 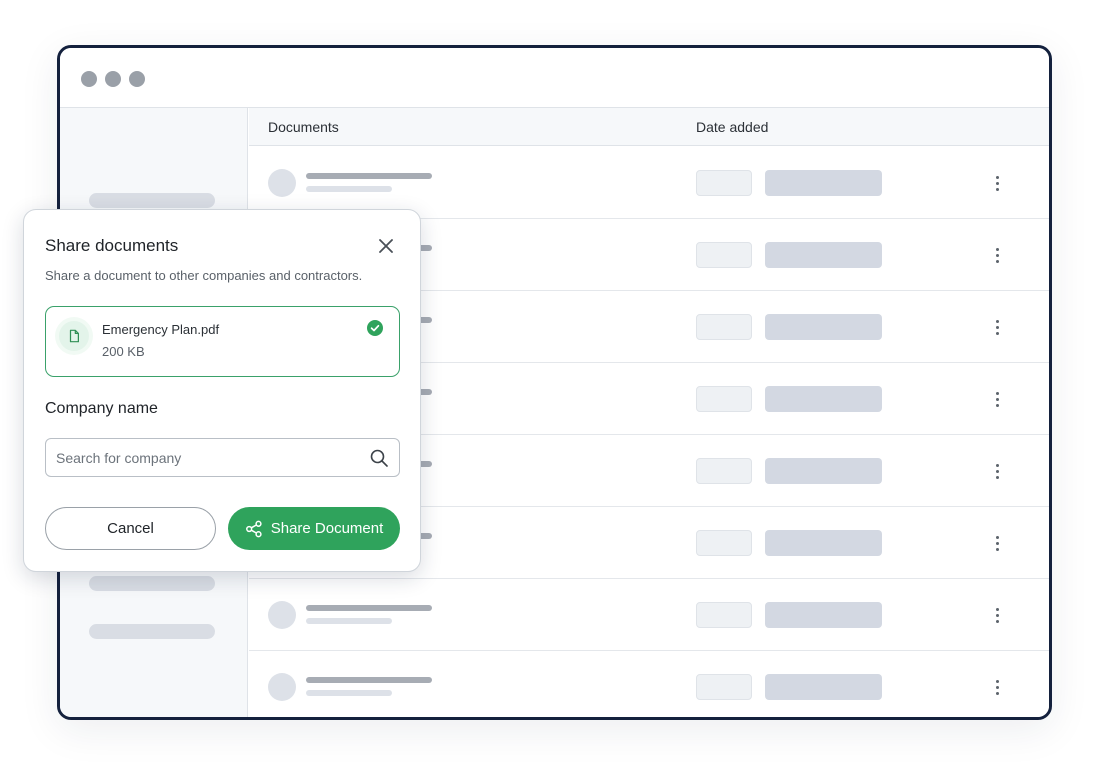 I want to click on company-search-input, so click(x=201, y=457).